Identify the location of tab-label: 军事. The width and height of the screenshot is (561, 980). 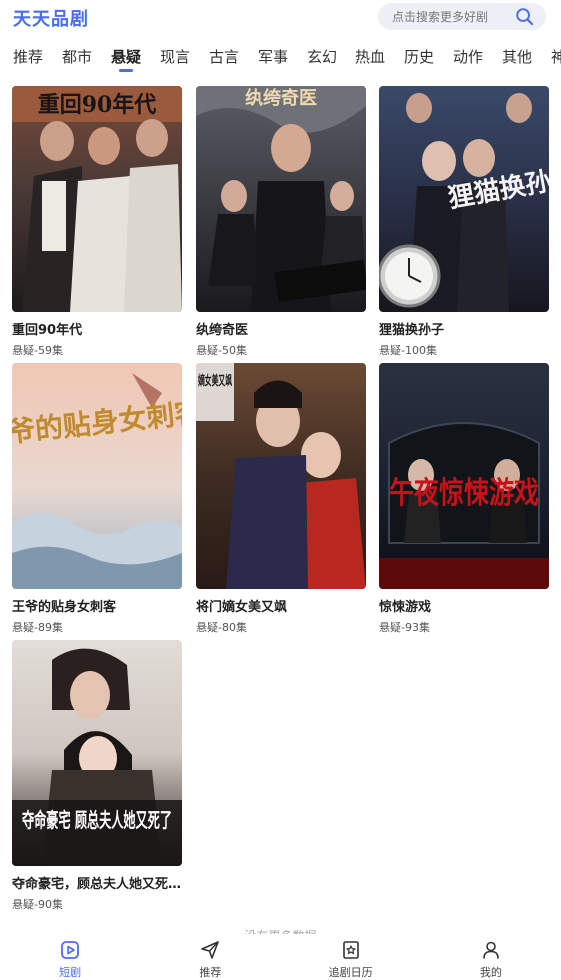
(273, 57).